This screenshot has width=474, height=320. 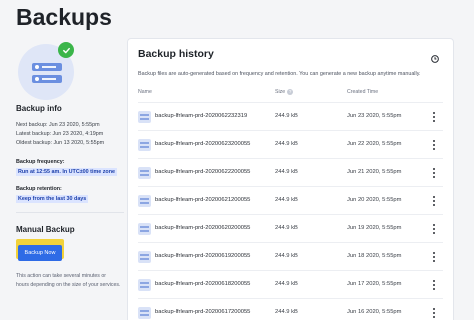 What do you see at coordinates (374, 144) in the screenshot?
I see `backup-created-time: Jun 22 2020, 5:55pm` at bounding box center [374, 144].